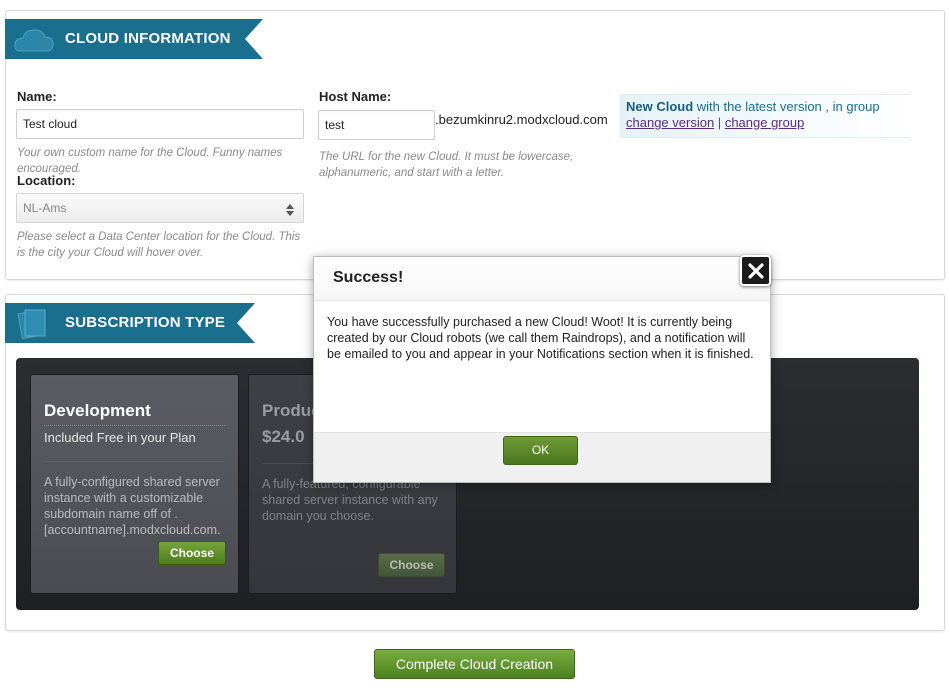 This screenshot has width=949, height=695. What do you see at coordinates (192, 553) in the screenshot?
I see `choose-development-button: Choose` at bounding box center [192, 553].